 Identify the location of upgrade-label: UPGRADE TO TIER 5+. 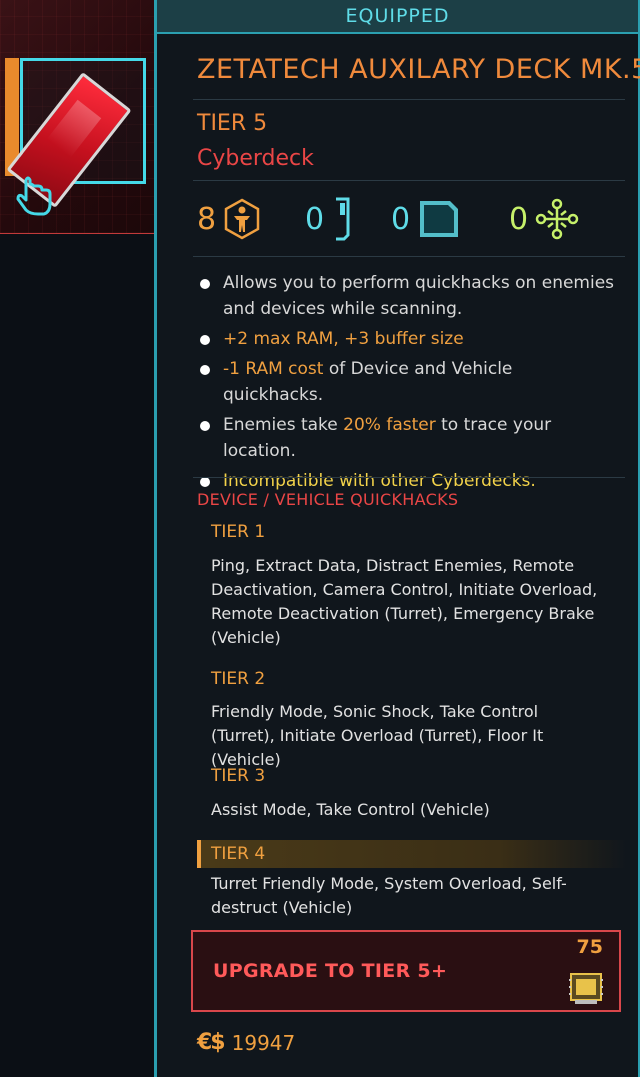
(330, 971).